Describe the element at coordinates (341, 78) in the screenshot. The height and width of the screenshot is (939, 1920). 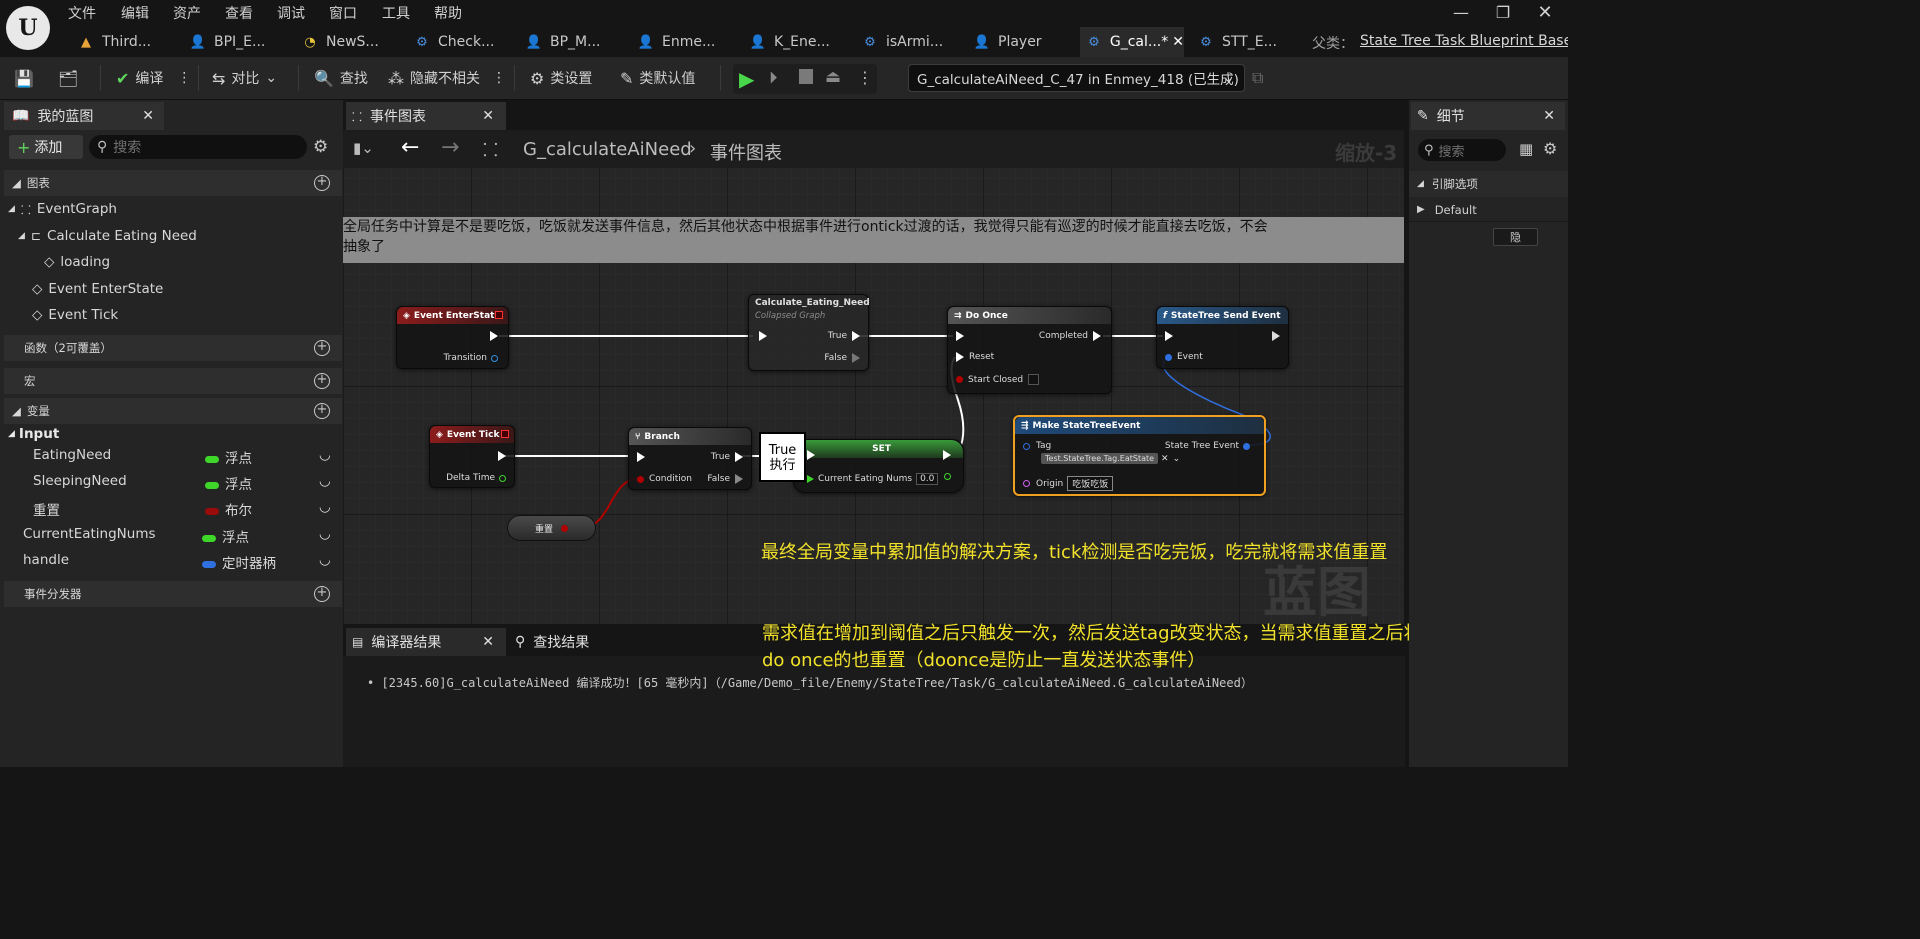
I see `find-button: 🔍 查找` at that location.